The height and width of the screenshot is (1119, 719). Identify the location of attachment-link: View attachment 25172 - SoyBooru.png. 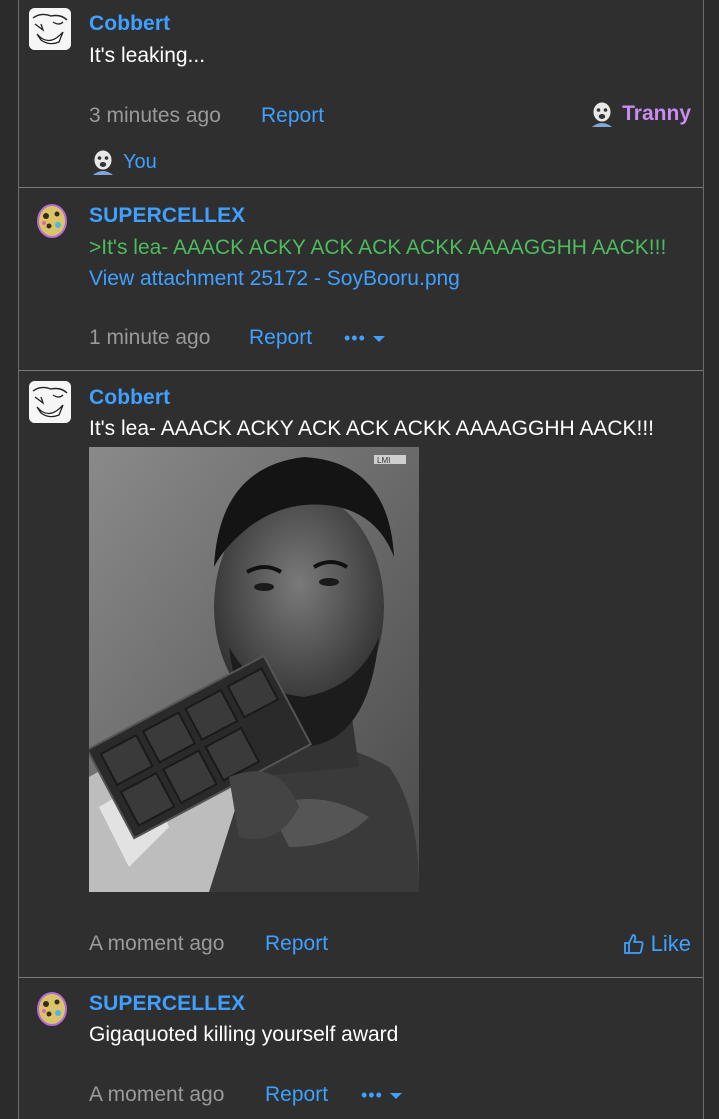
(274, 279).